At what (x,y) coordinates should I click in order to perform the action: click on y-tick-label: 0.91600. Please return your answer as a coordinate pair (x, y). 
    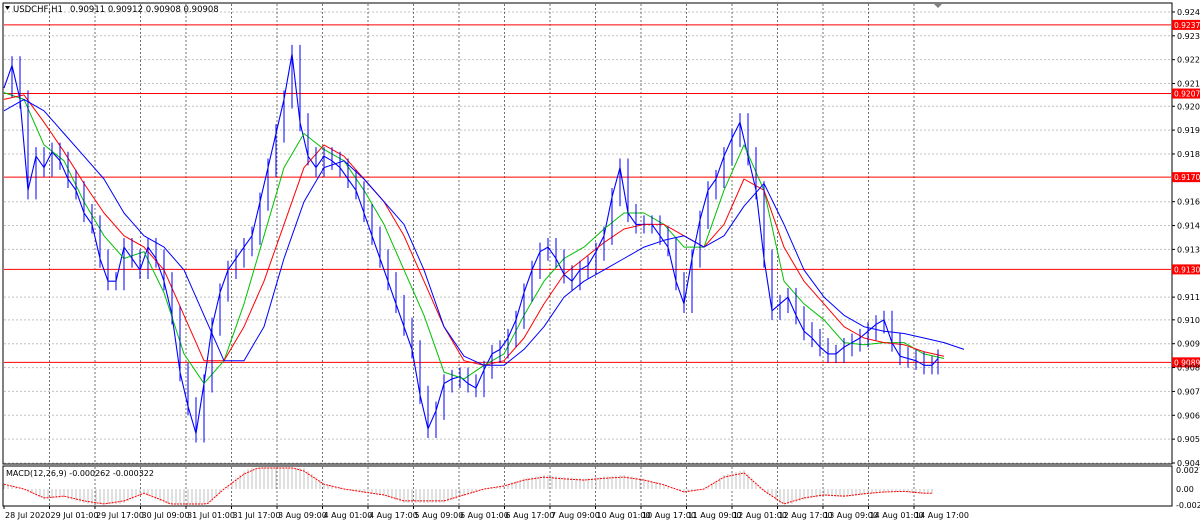
    Looking at the image, I should click on (1188, 202).